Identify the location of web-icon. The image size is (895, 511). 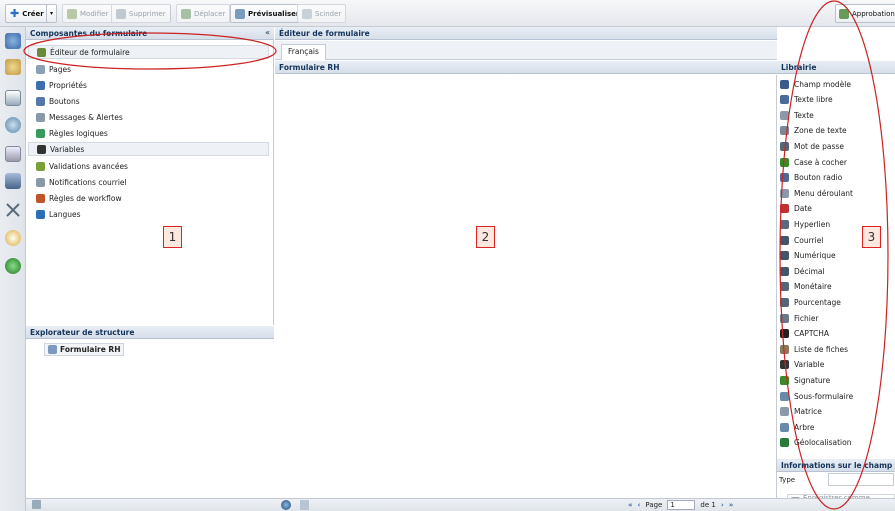
(13, 125).